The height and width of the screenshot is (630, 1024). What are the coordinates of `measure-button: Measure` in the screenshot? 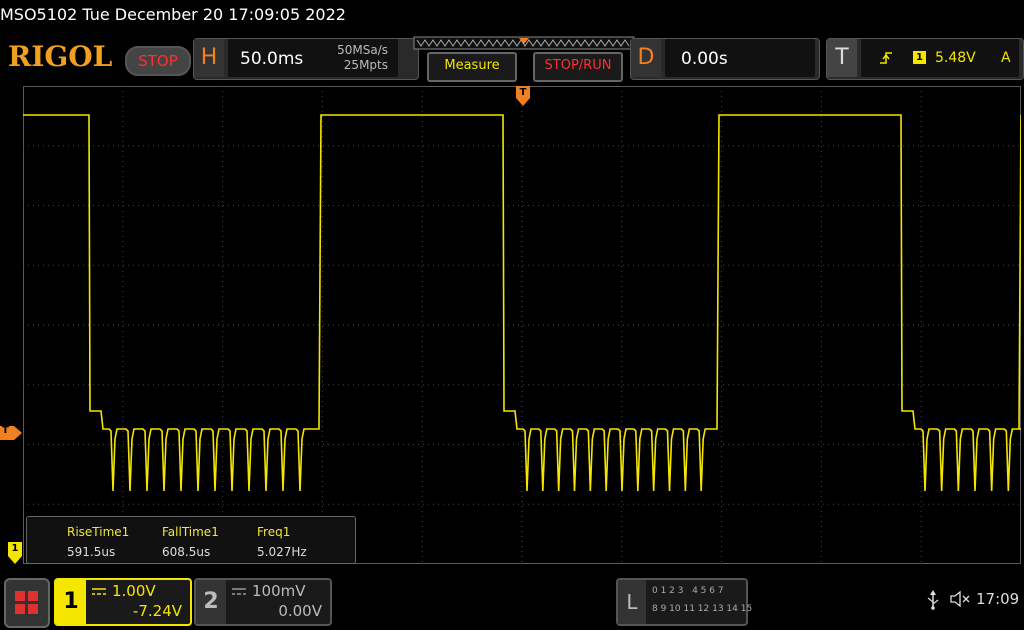 It's located at (472, 67).